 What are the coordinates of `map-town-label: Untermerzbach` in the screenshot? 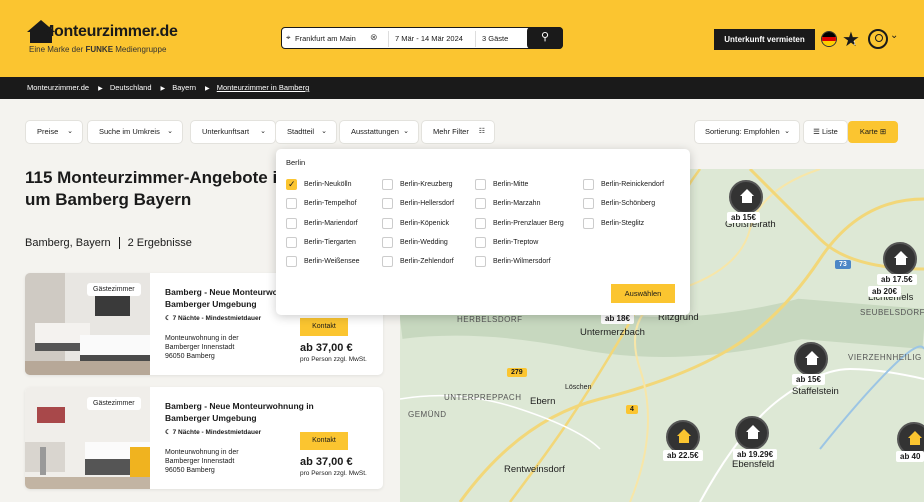 It's located at (612, 332).